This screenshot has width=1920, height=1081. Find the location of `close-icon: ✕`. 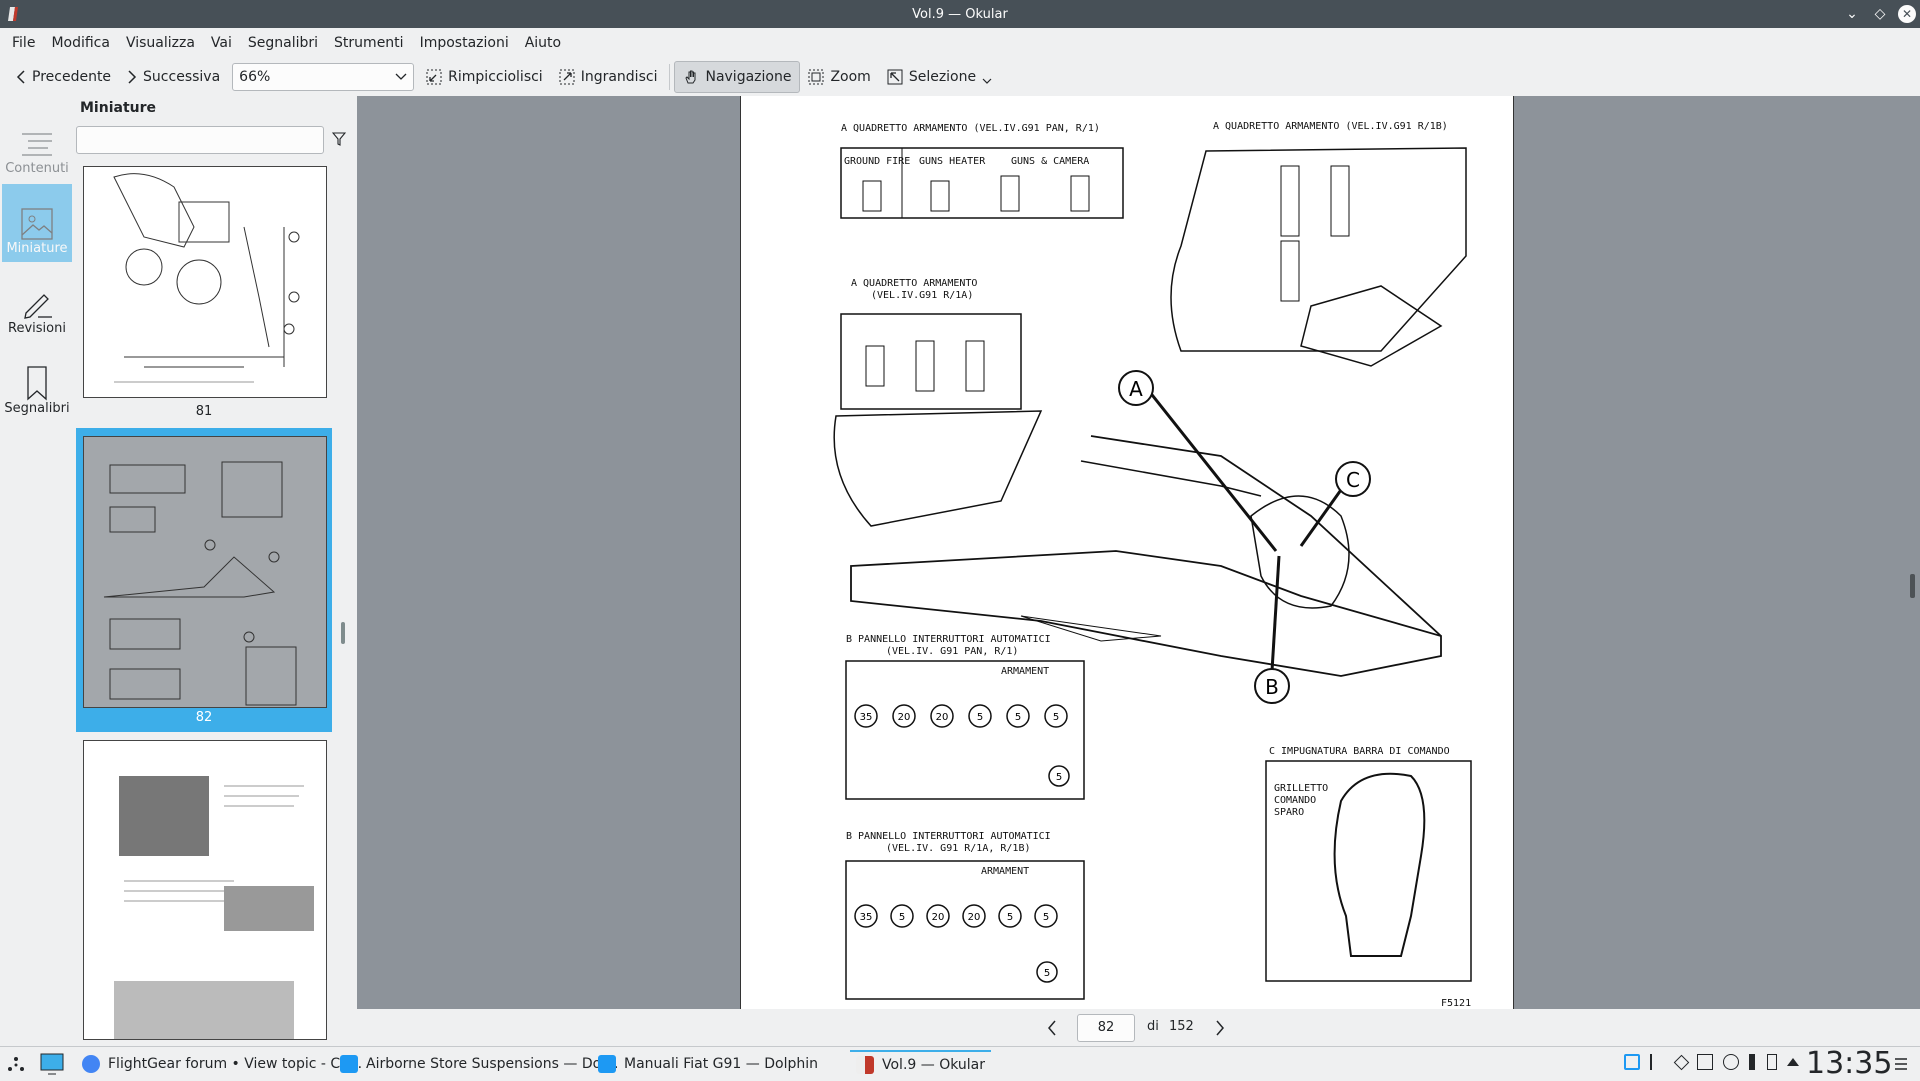

close-icon: ✕ is located at coordinates (1907, 14).